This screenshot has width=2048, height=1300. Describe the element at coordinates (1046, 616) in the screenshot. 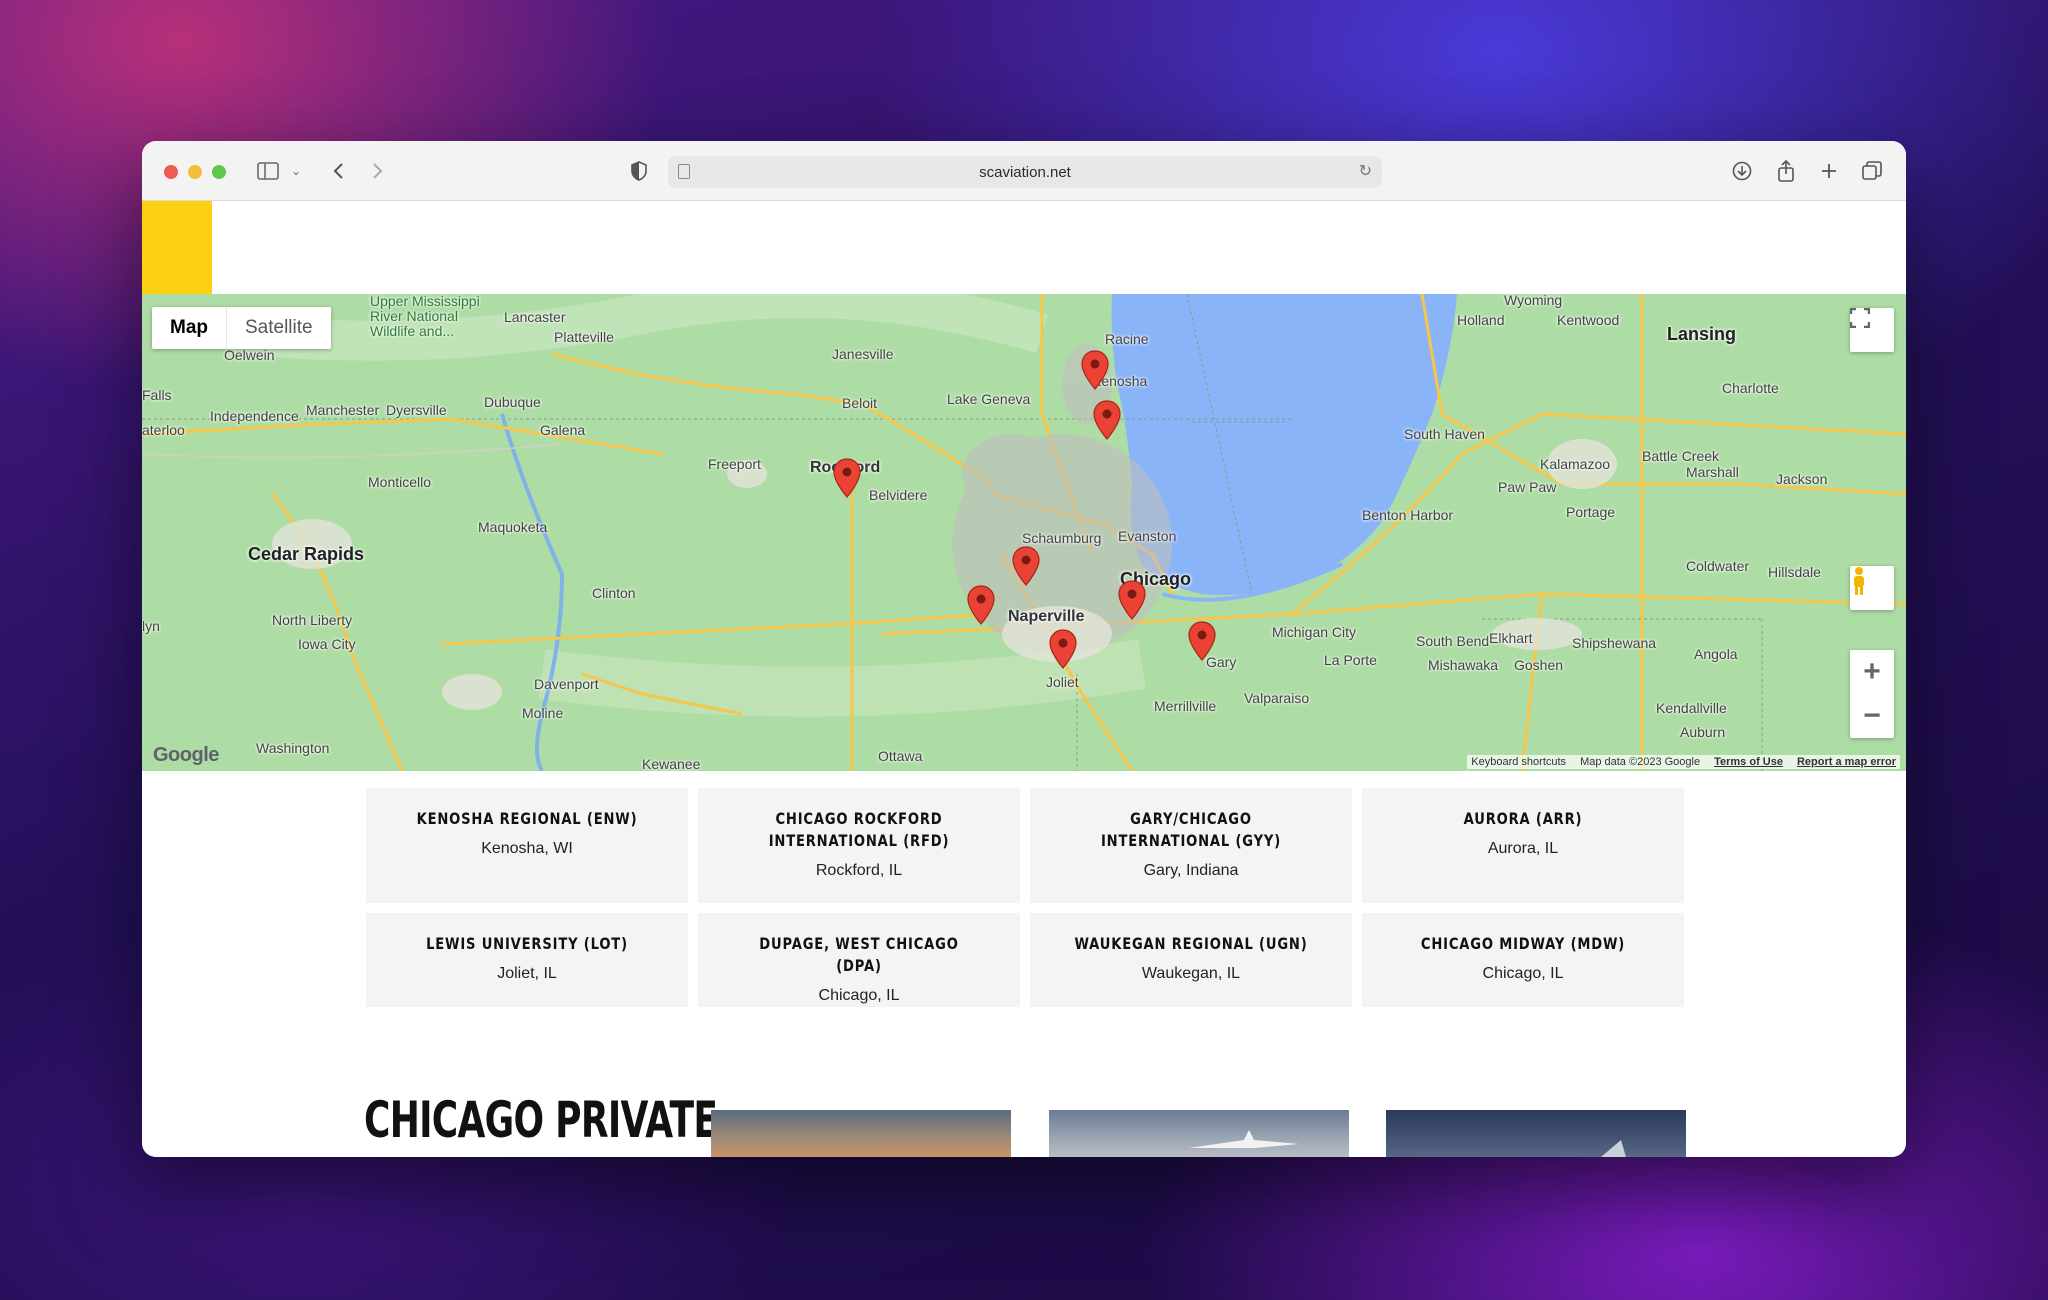

I see `map-label: Naperville` at that location.